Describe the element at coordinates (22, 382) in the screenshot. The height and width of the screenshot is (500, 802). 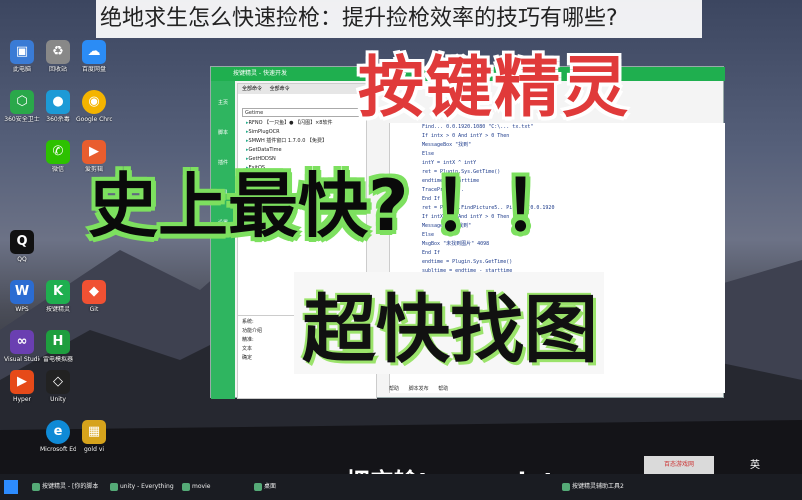
I see `terminal-icon: ▶` at that location.